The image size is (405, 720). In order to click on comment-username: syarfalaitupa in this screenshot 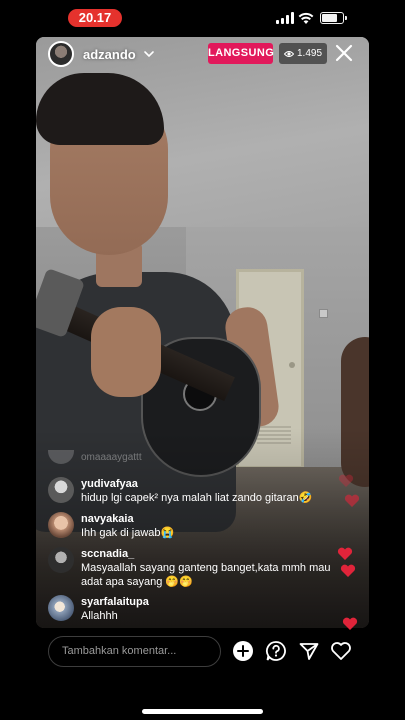, I will do `click(208, 602)`.